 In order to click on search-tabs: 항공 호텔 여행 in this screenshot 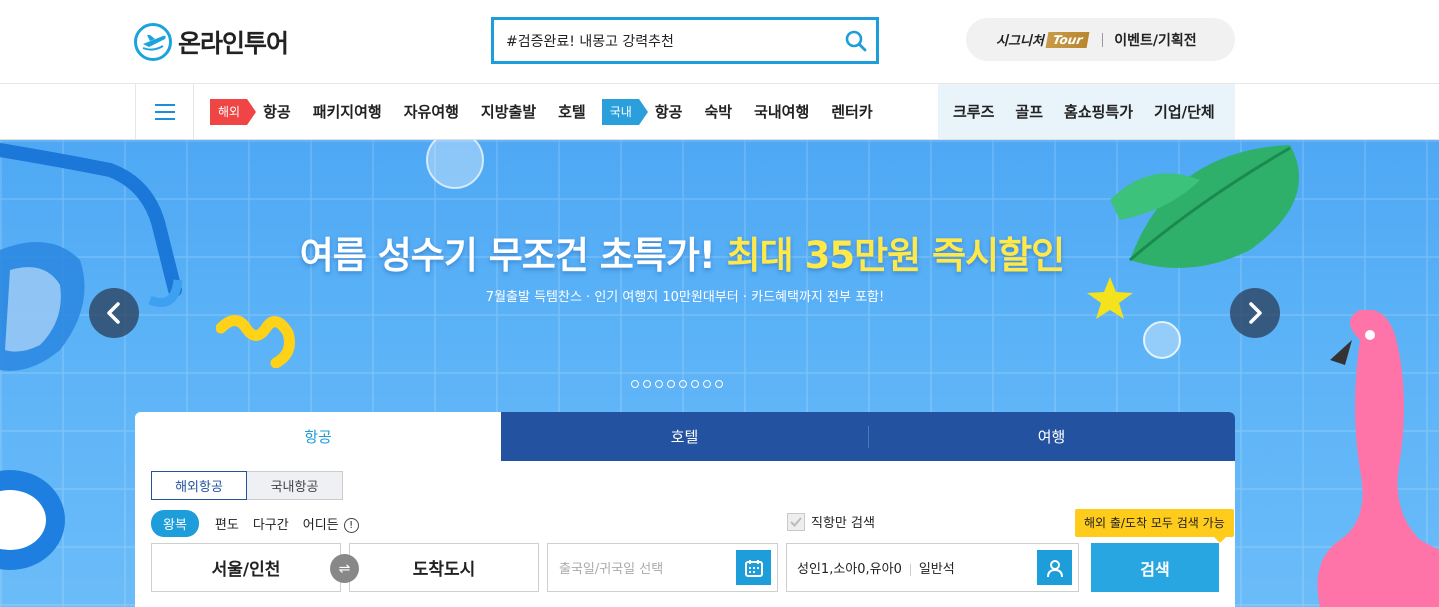, I will do `click(685, 436)`.